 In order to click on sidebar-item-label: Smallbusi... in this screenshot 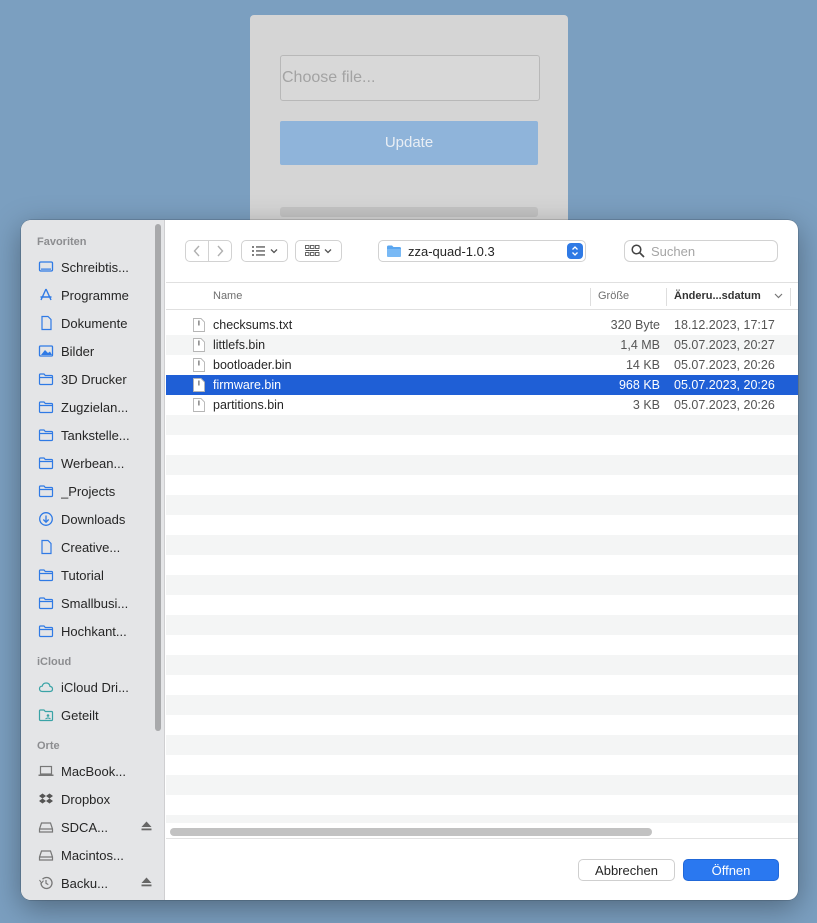, I will do `click(95, 603)`.